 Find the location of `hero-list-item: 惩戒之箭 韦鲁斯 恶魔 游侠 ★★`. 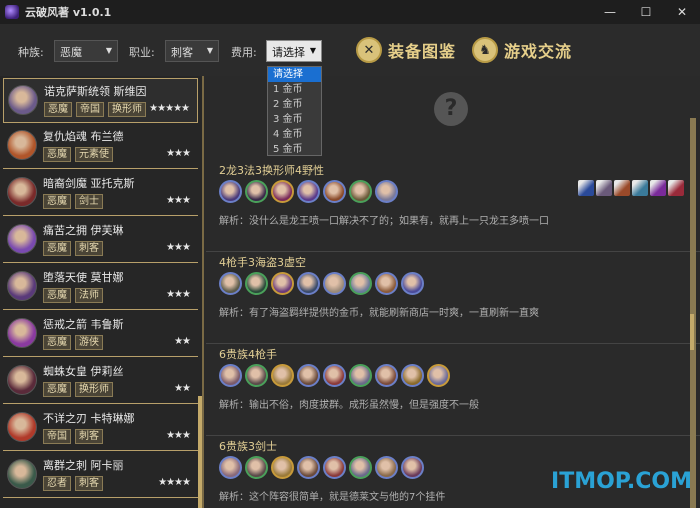

hero-list-item: 惩戒之箭 韦鲁斯 恶魔 游侠 ★★ is located at coordinates (100, 334).